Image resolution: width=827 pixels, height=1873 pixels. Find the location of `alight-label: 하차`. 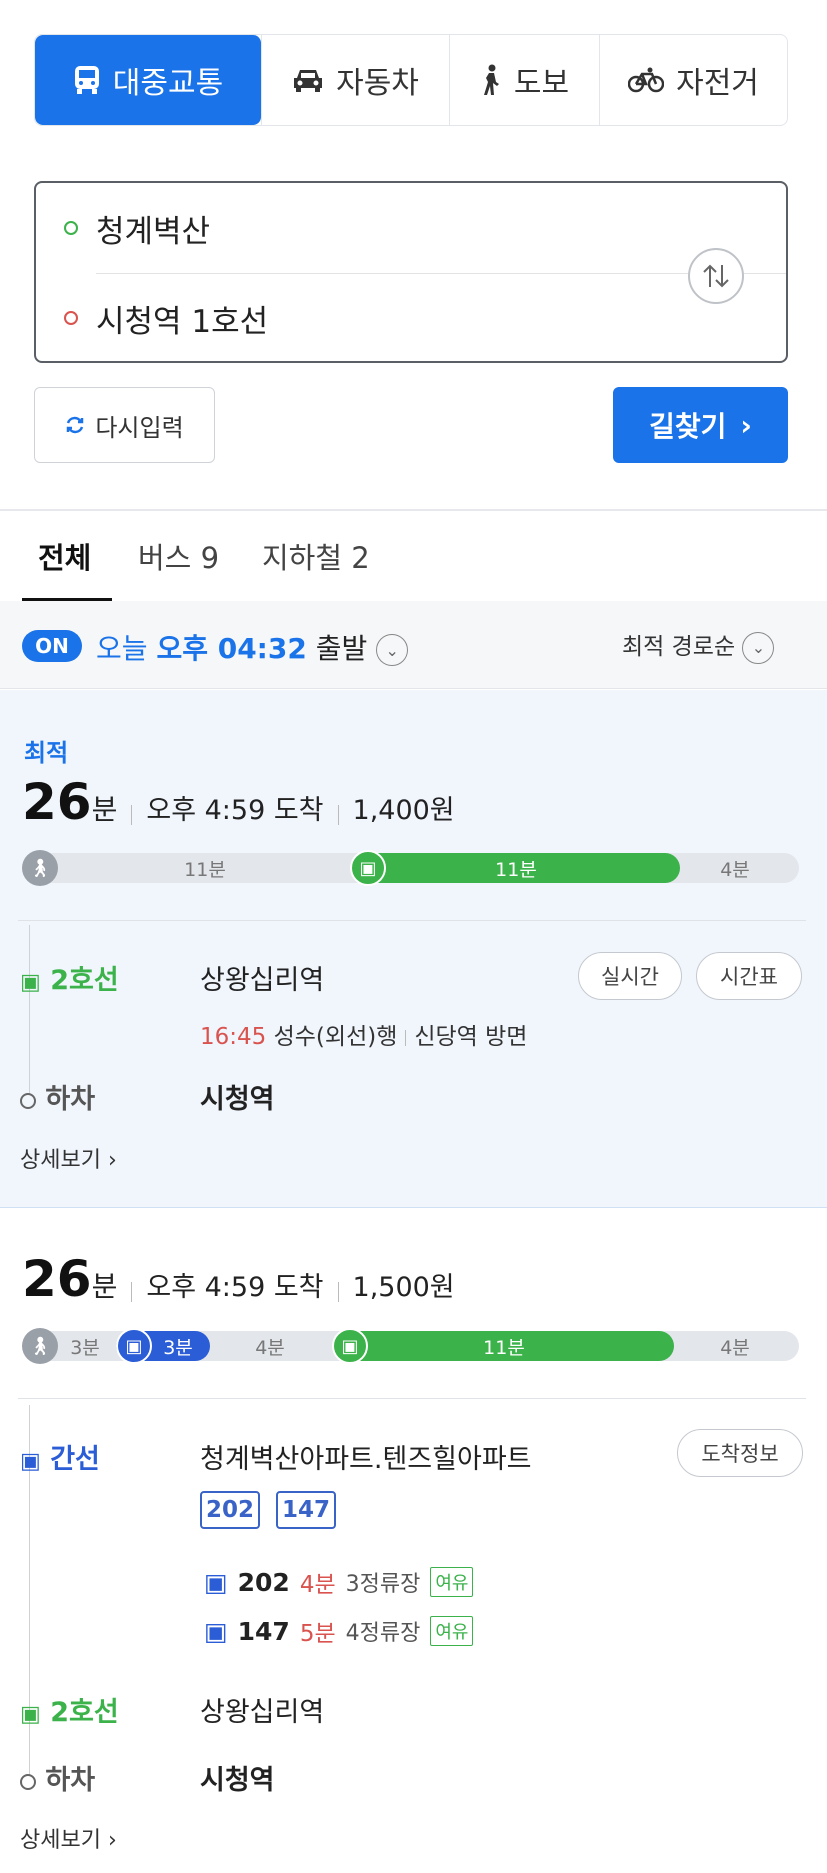

alight-label: 하차 is located at coordinates (57, 1777).